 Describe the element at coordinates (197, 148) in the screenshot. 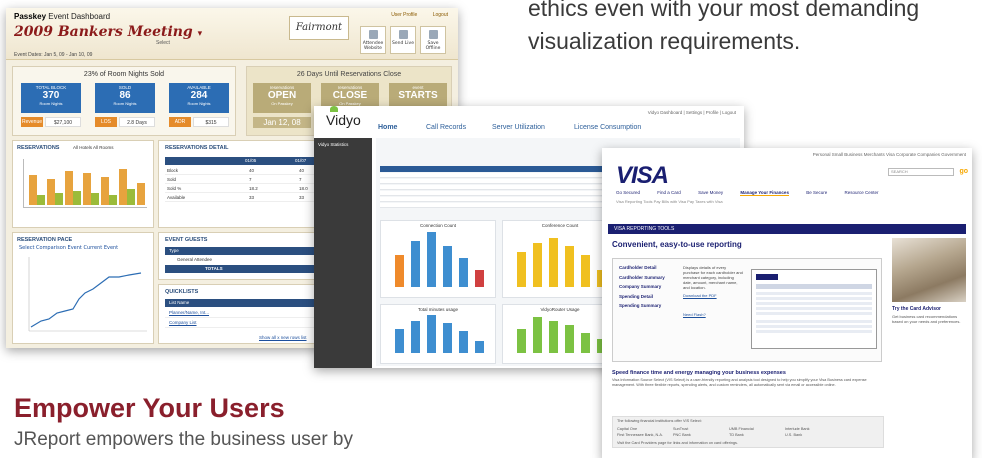

I see `reservations-detail-title: RESERVATIONS DETAIL` at that location.